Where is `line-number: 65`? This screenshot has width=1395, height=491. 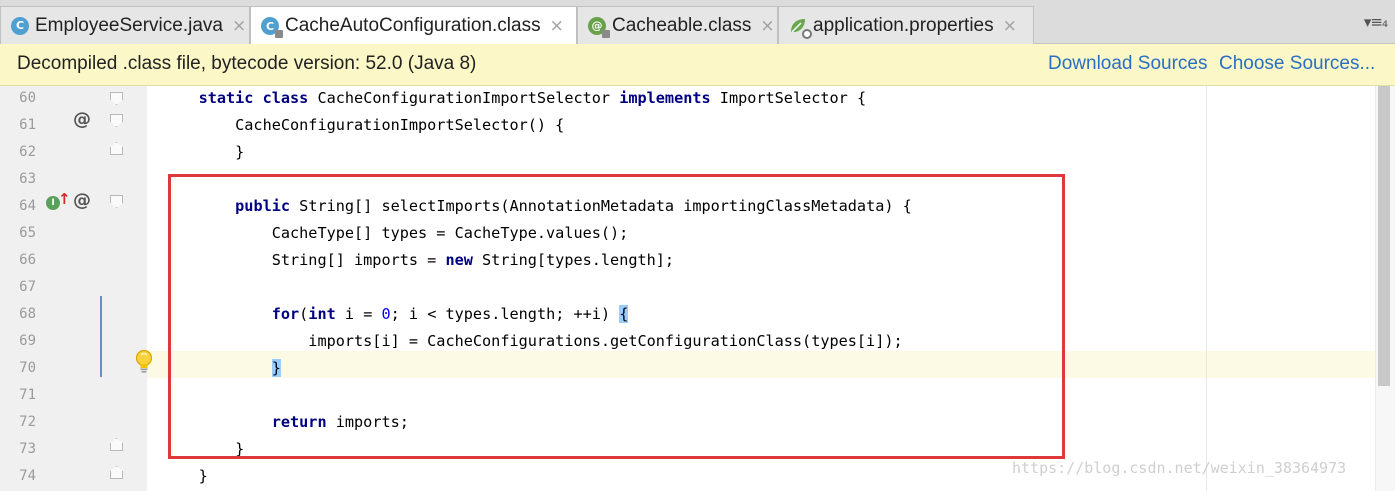 line-number: 65 is located at coordinates (27, 233).